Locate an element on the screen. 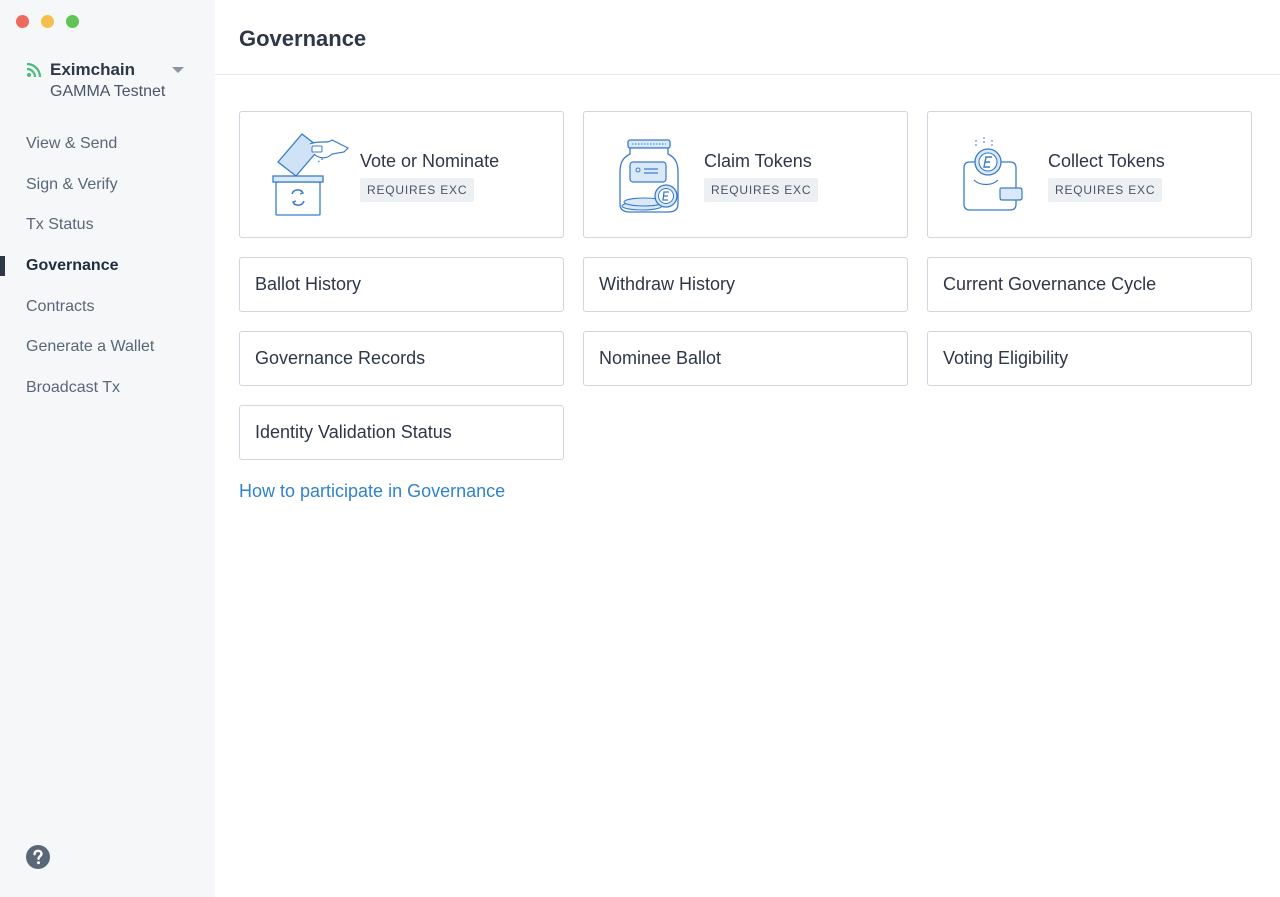 Image resolution: width=1280 pixels, height=897 pixels. voting-eligibility-card: Voting Eligibility is located at coordinates (1089, 358).